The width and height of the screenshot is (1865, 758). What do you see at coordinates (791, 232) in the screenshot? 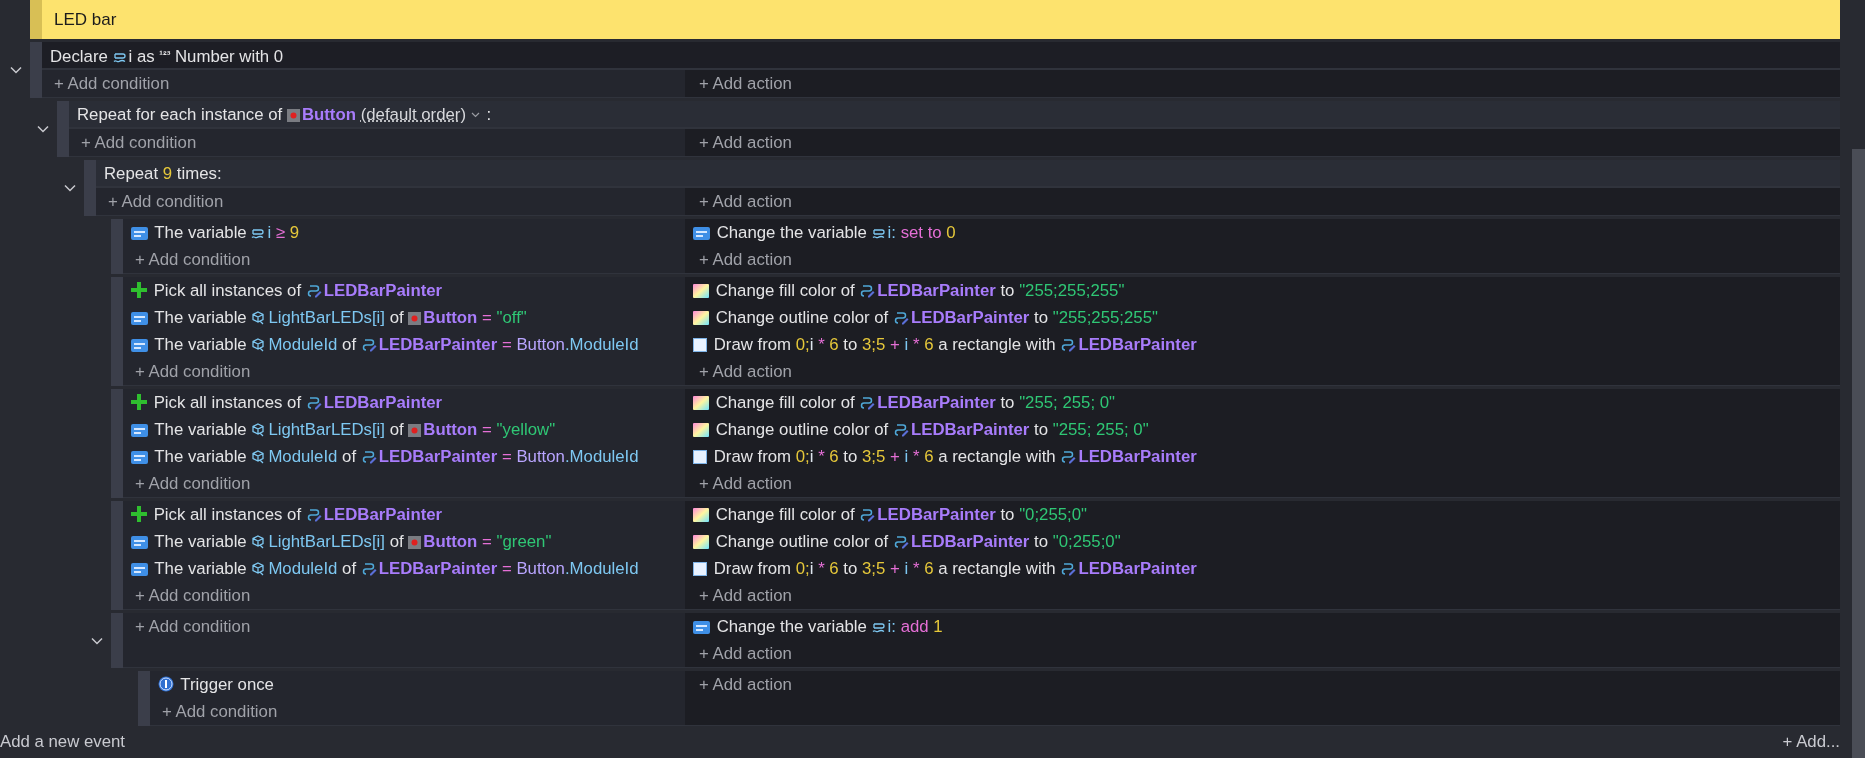
I see `instruction-text: Change the variable` at bounding box center [791, 232].